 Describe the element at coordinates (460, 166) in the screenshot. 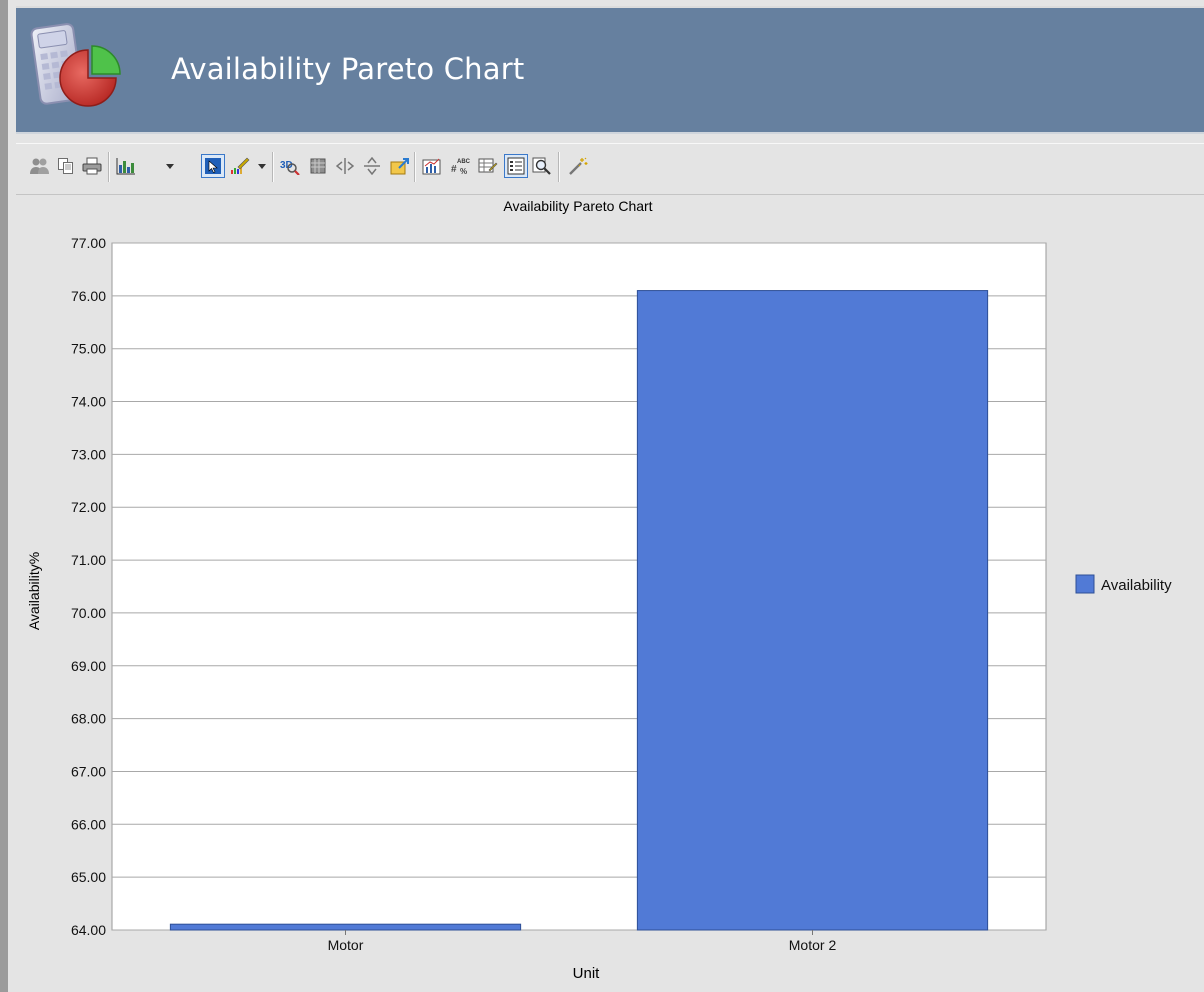

I see `data-labels-icon: ABC #%` at that location.